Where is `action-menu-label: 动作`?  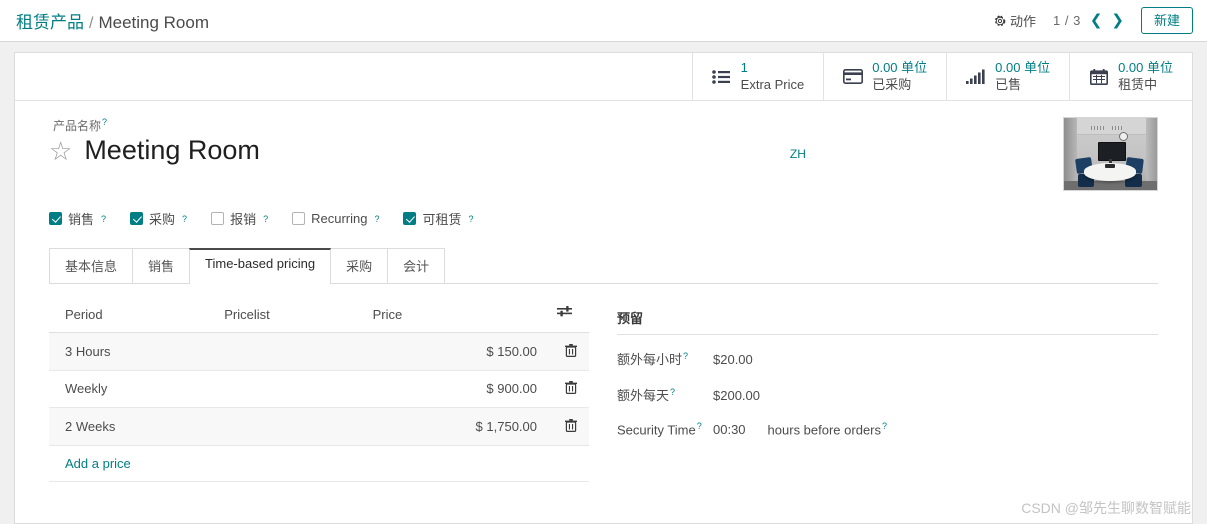
action-menu-label: 动作 is located at coordinates (1023, 21).